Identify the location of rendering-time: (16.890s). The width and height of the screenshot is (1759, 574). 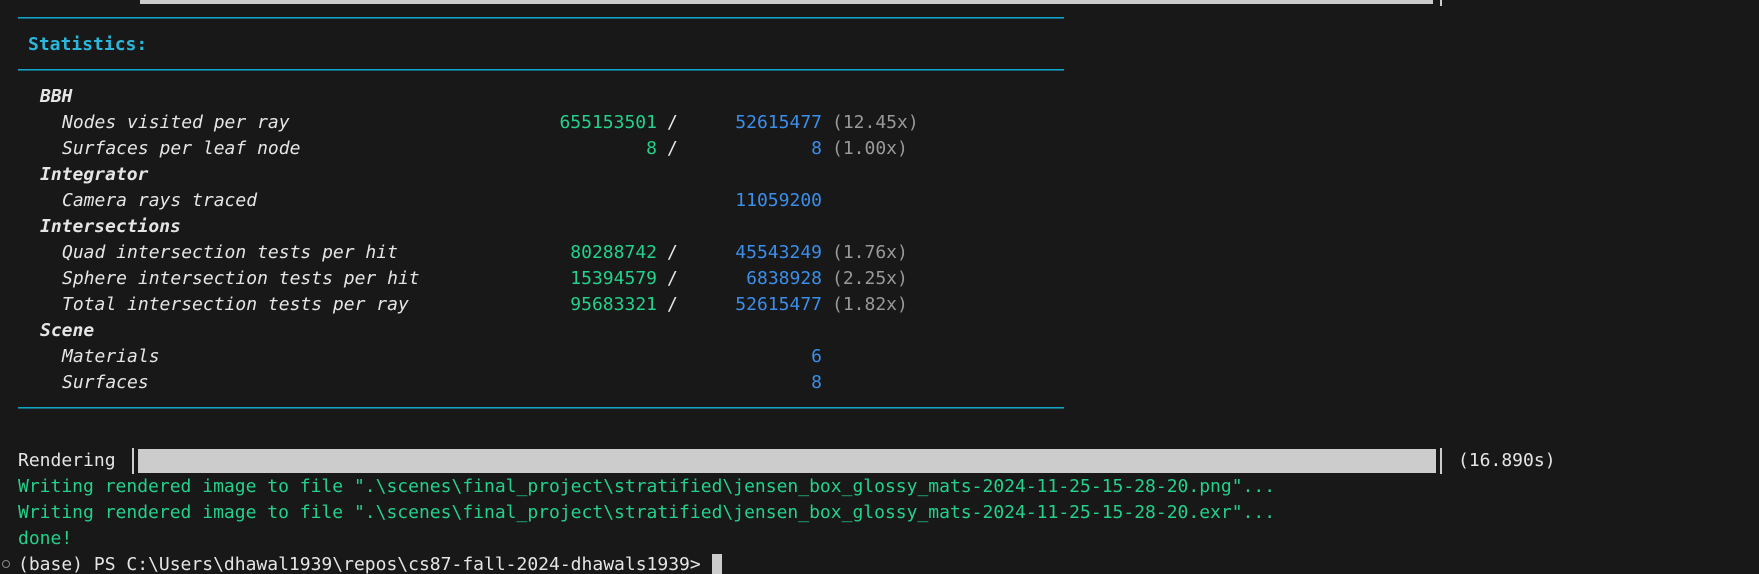
(1507, 460).